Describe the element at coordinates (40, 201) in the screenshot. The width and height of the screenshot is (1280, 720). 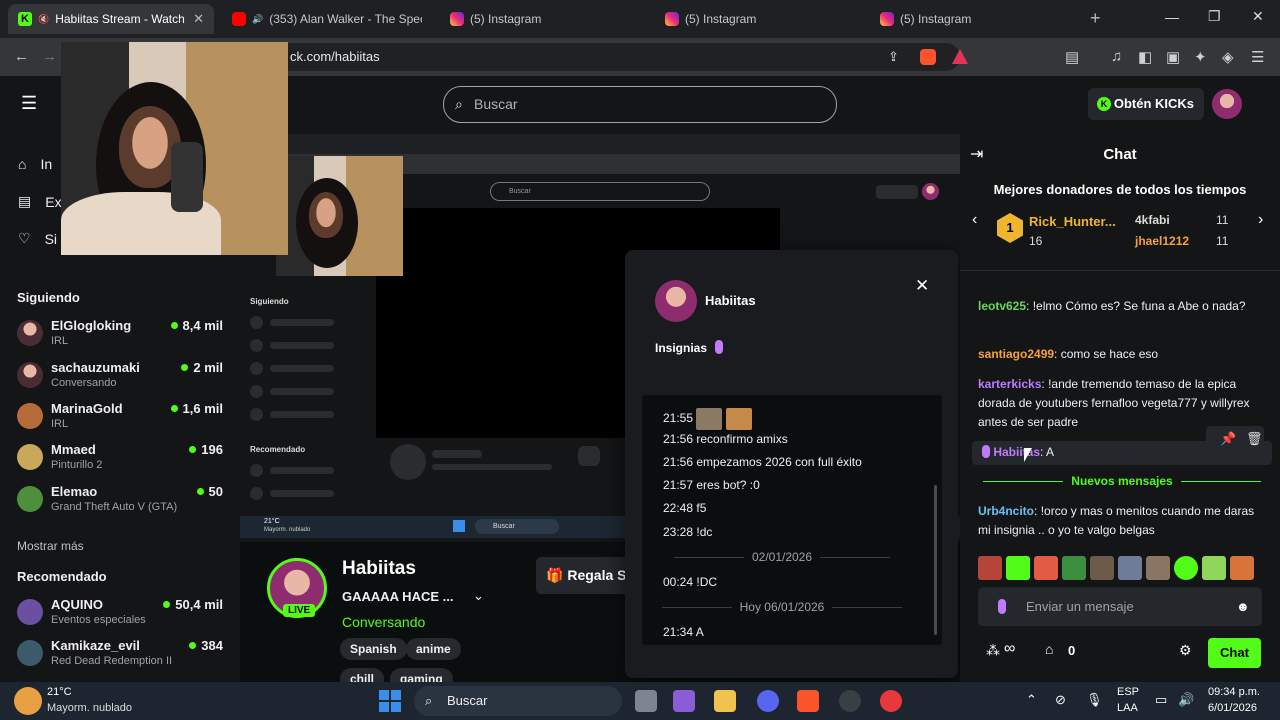
I see `nav-explore: ▤ Ex` at that location.